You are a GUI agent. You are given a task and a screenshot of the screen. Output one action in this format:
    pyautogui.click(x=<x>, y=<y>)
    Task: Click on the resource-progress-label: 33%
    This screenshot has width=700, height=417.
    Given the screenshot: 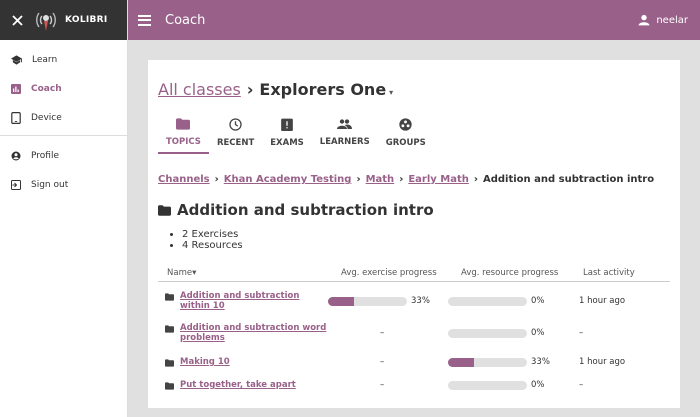 What is the action you would take?
    pyautogui.click(x=540, y=362)
    